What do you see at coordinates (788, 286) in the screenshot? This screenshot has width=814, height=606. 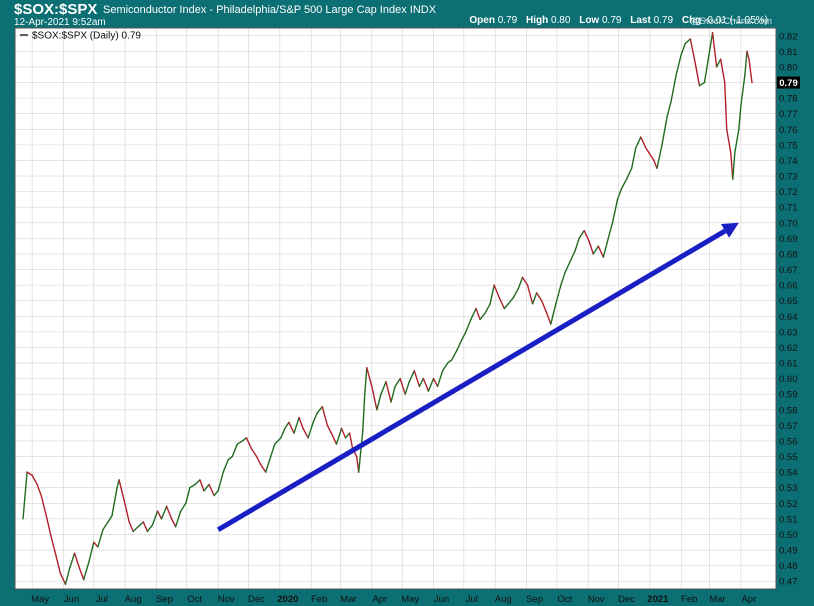 I see `y-tick-label: 0.66` at bounding box center [788, 286].